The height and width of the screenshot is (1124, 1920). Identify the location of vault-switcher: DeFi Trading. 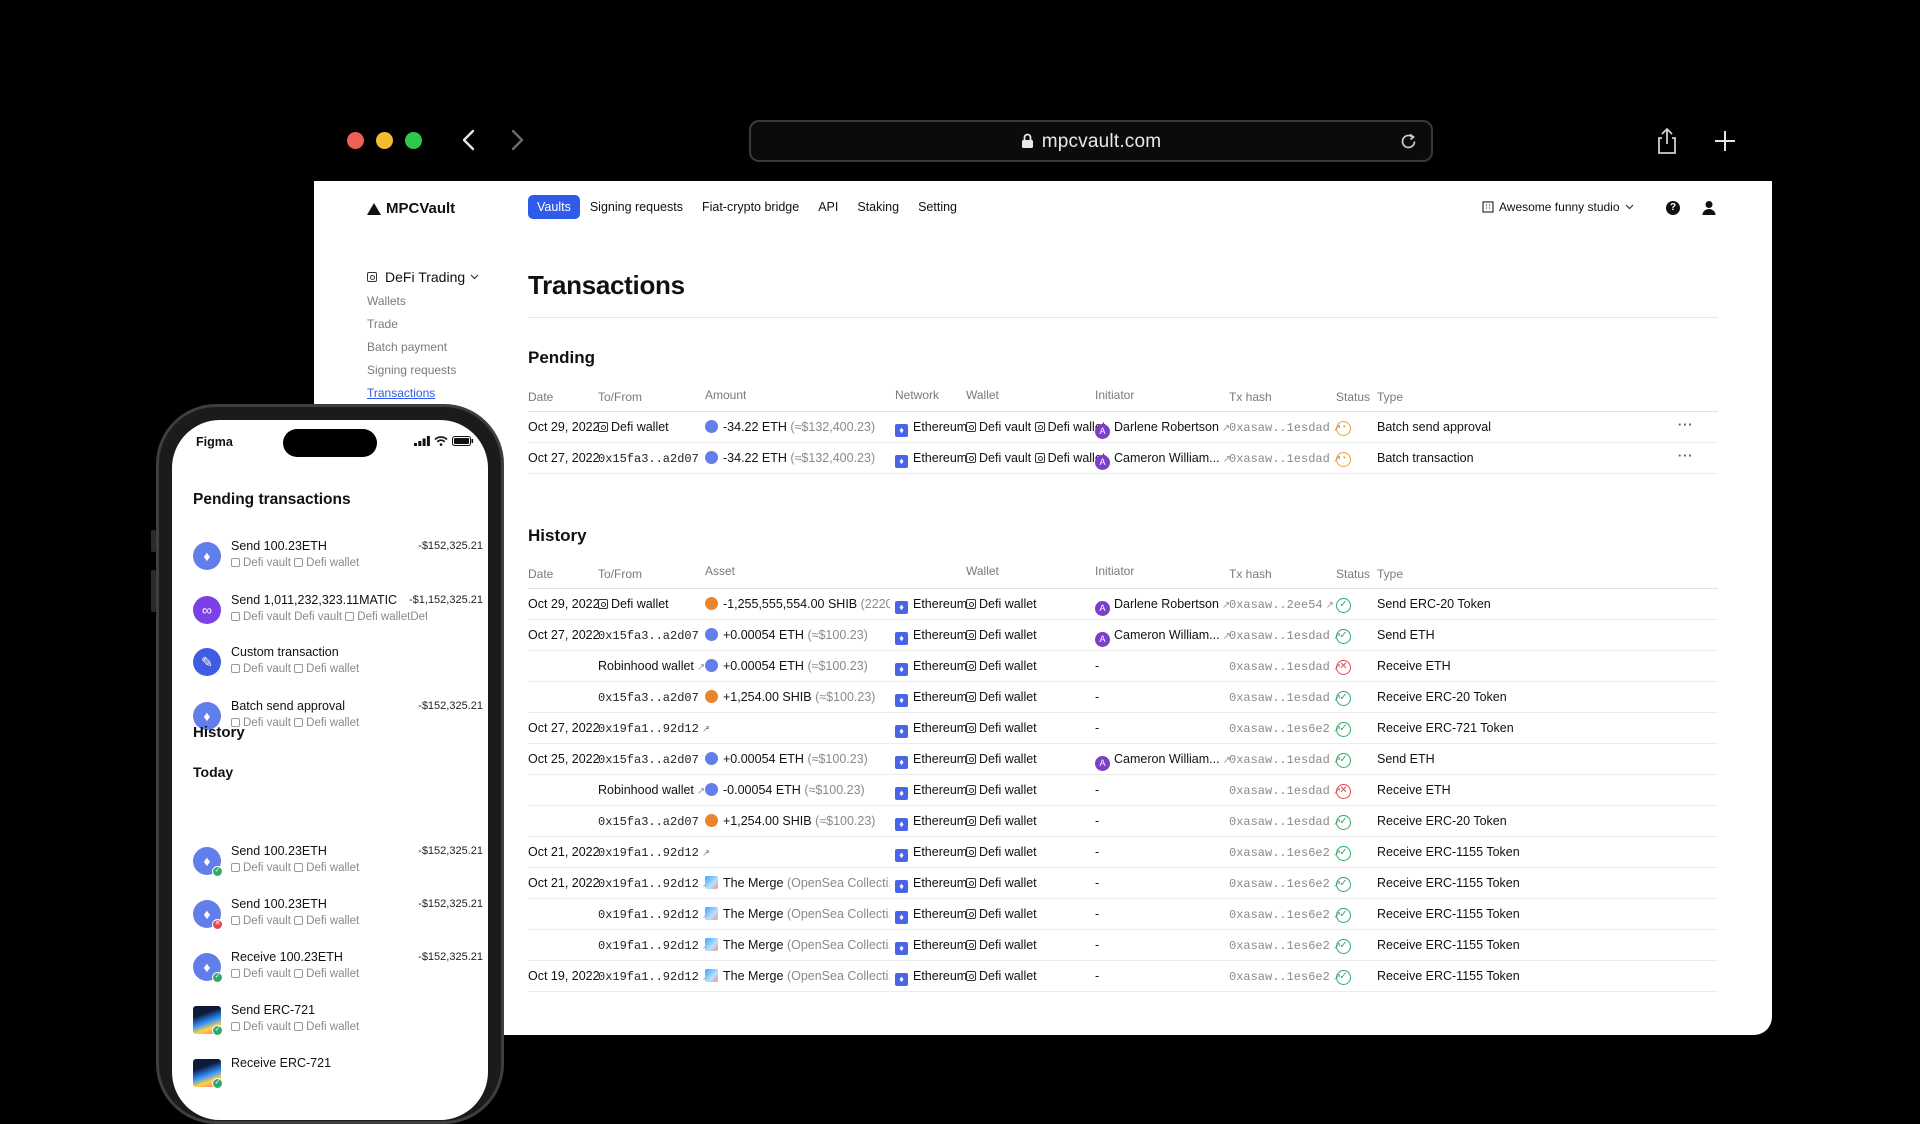
(432, 277).